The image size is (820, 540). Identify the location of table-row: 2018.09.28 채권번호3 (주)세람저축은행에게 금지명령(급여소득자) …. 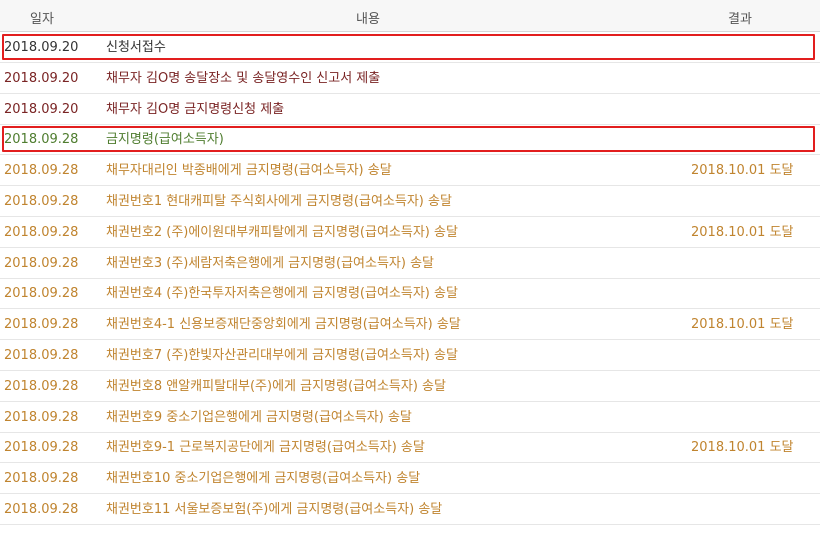
(410, 263).